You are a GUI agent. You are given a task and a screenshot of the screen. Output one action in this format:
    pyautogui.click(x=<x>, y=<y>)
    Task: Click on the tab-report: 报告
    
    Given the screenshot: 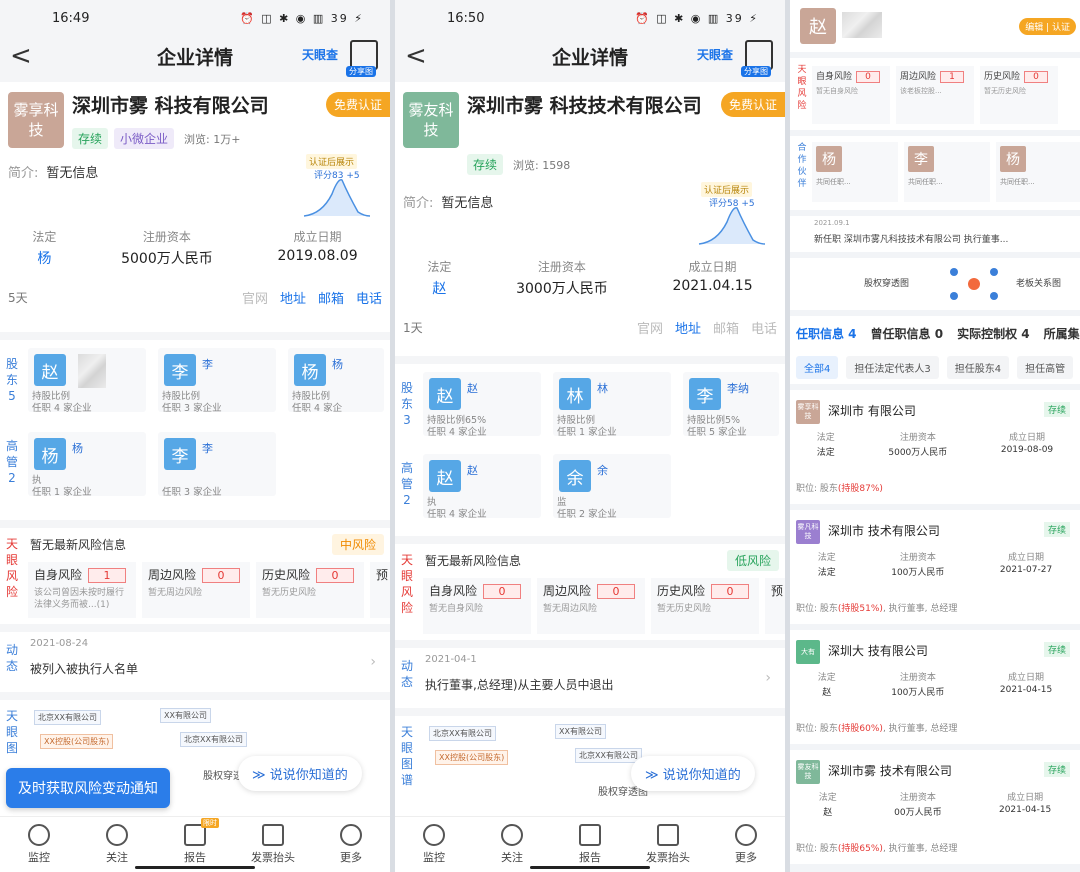 What is the action you would take?
    pyautogui.click(x=590, y=844)
    